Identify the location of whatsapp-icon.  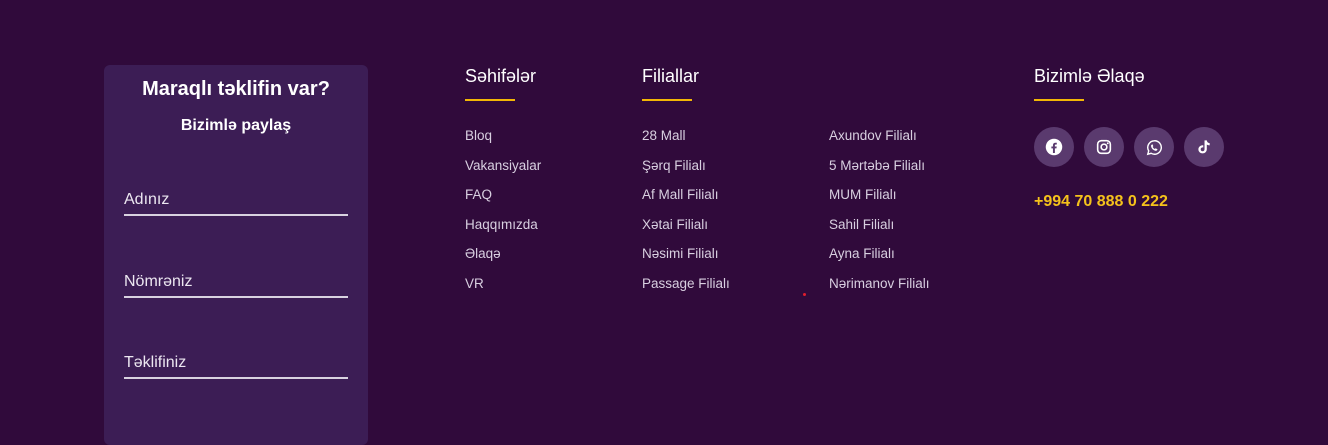
(1154, 147).